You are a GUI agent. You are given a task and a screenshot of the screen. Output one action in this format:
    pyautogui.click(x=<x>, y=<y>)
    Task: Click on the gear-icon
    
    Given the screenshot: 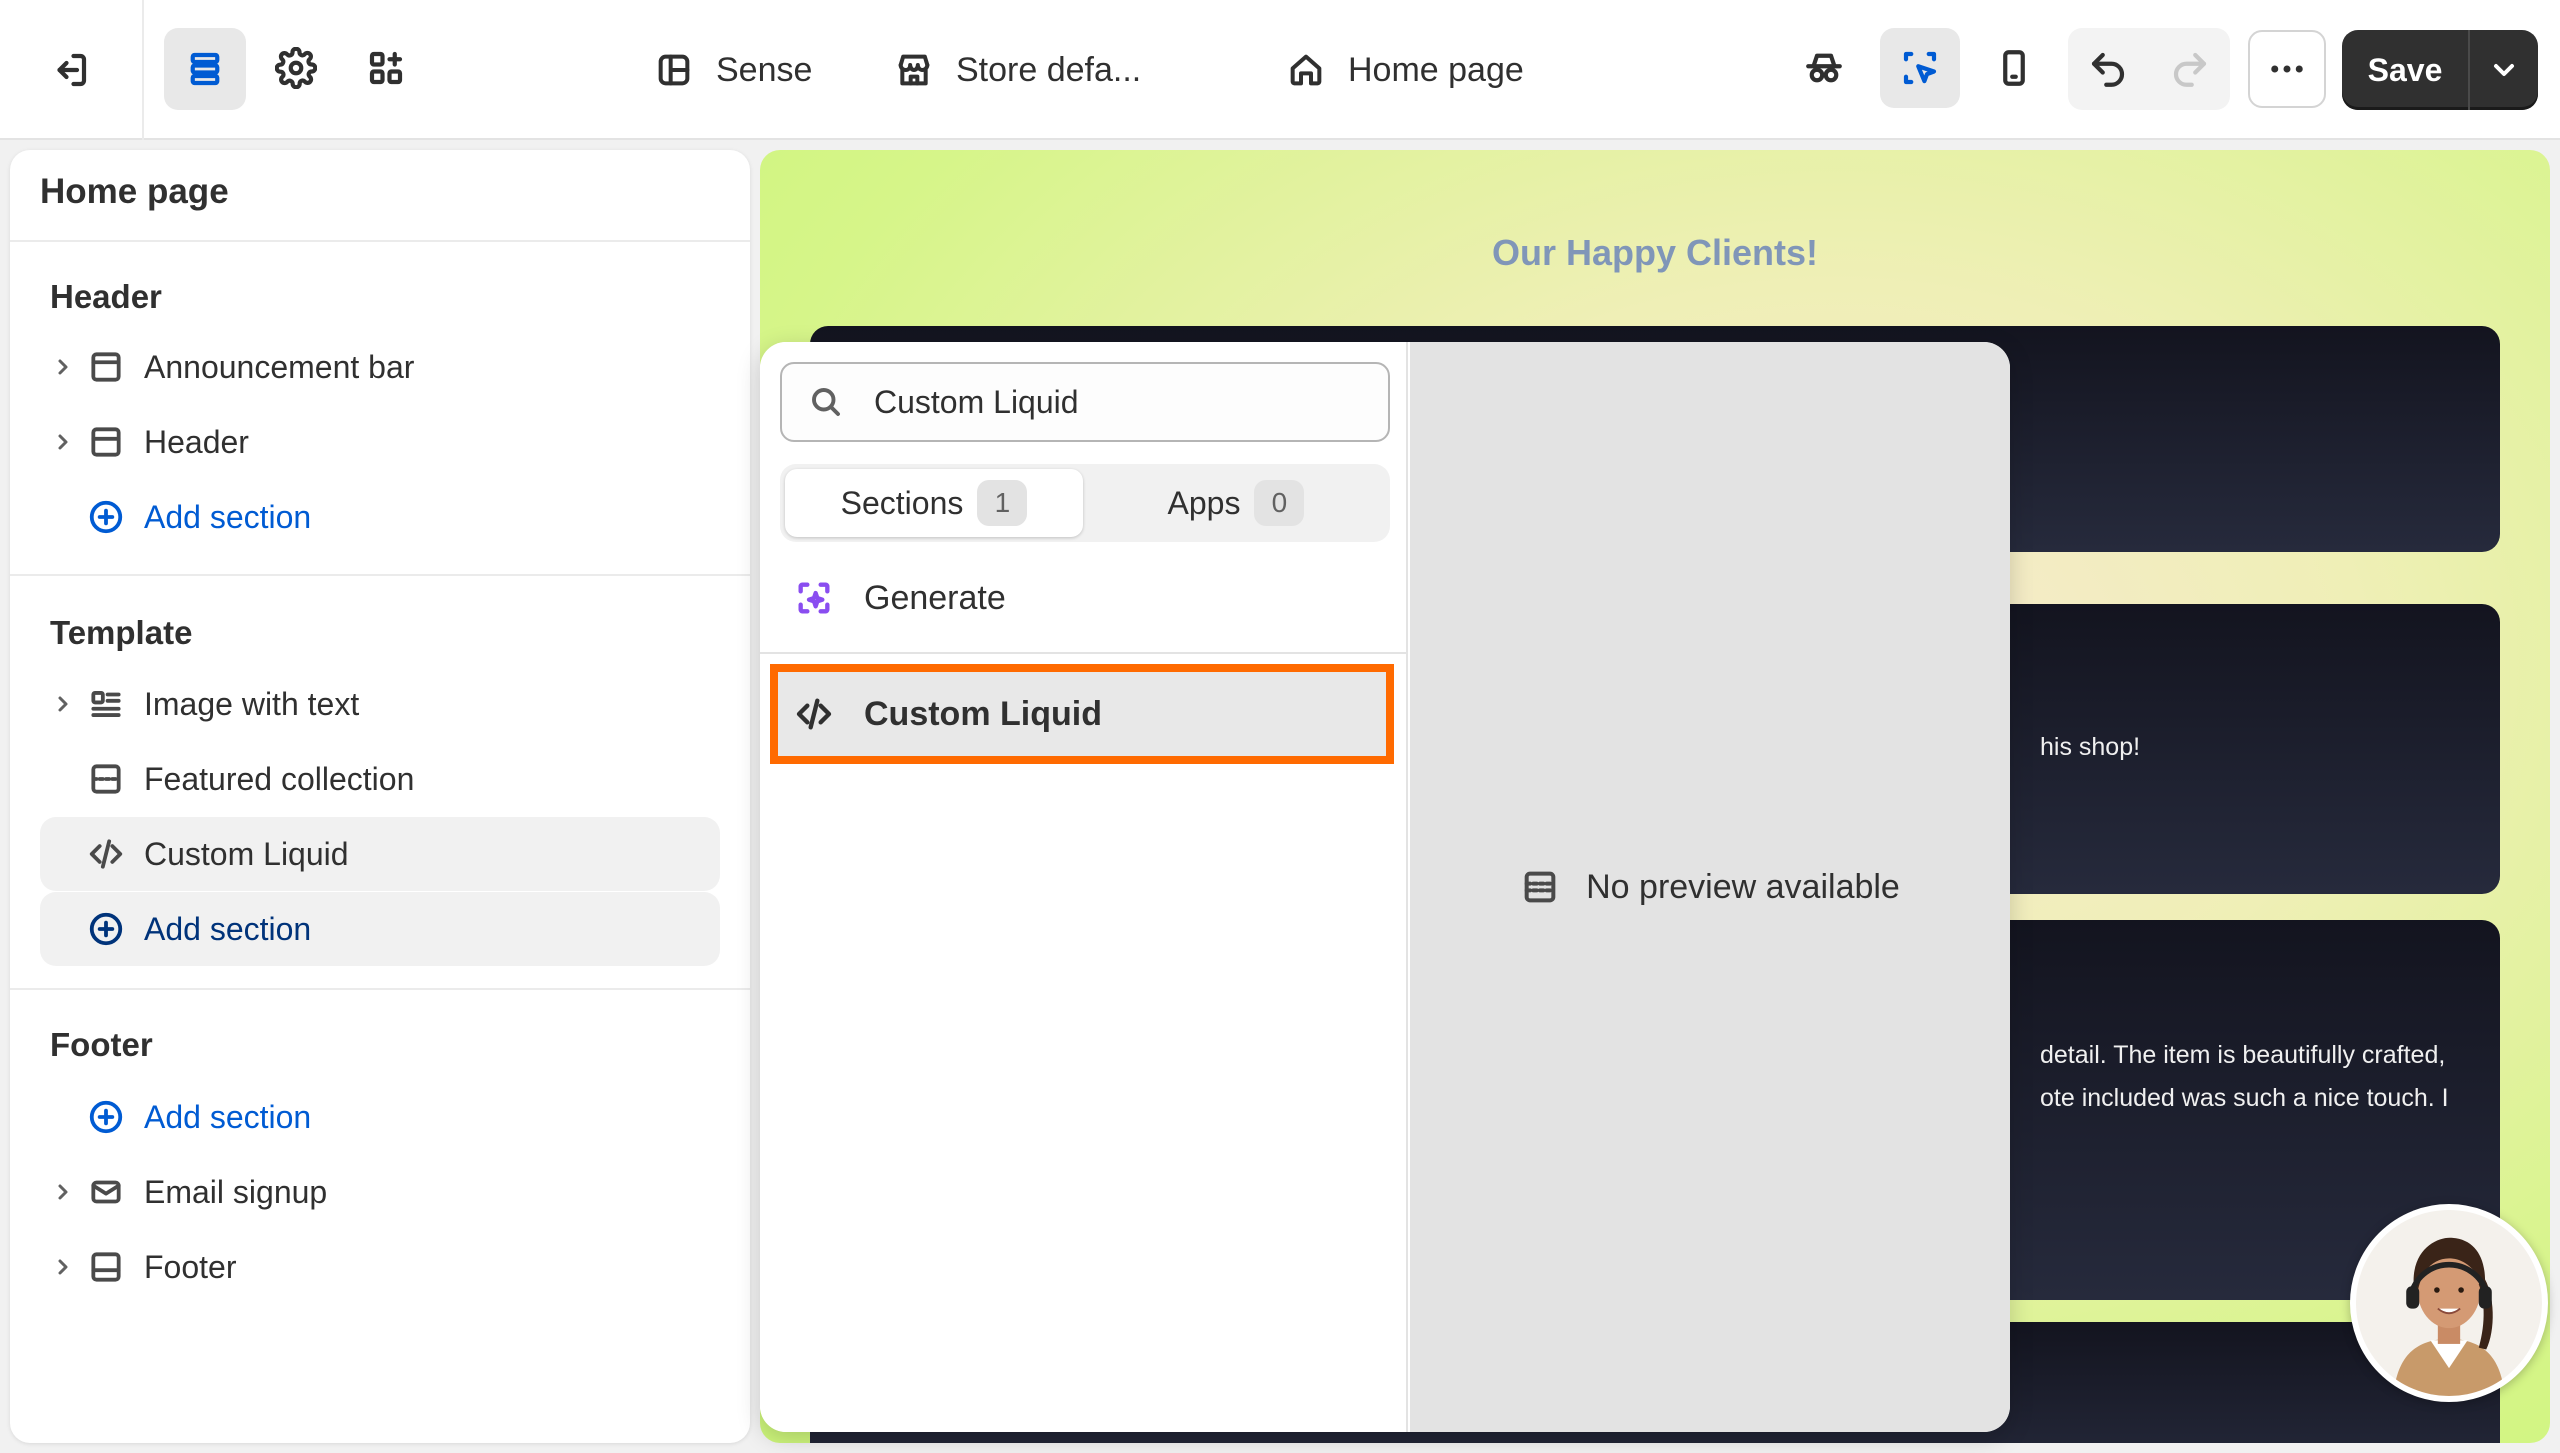 What is the action you would take?
    pyautogui.click(x=296, y=68)
    